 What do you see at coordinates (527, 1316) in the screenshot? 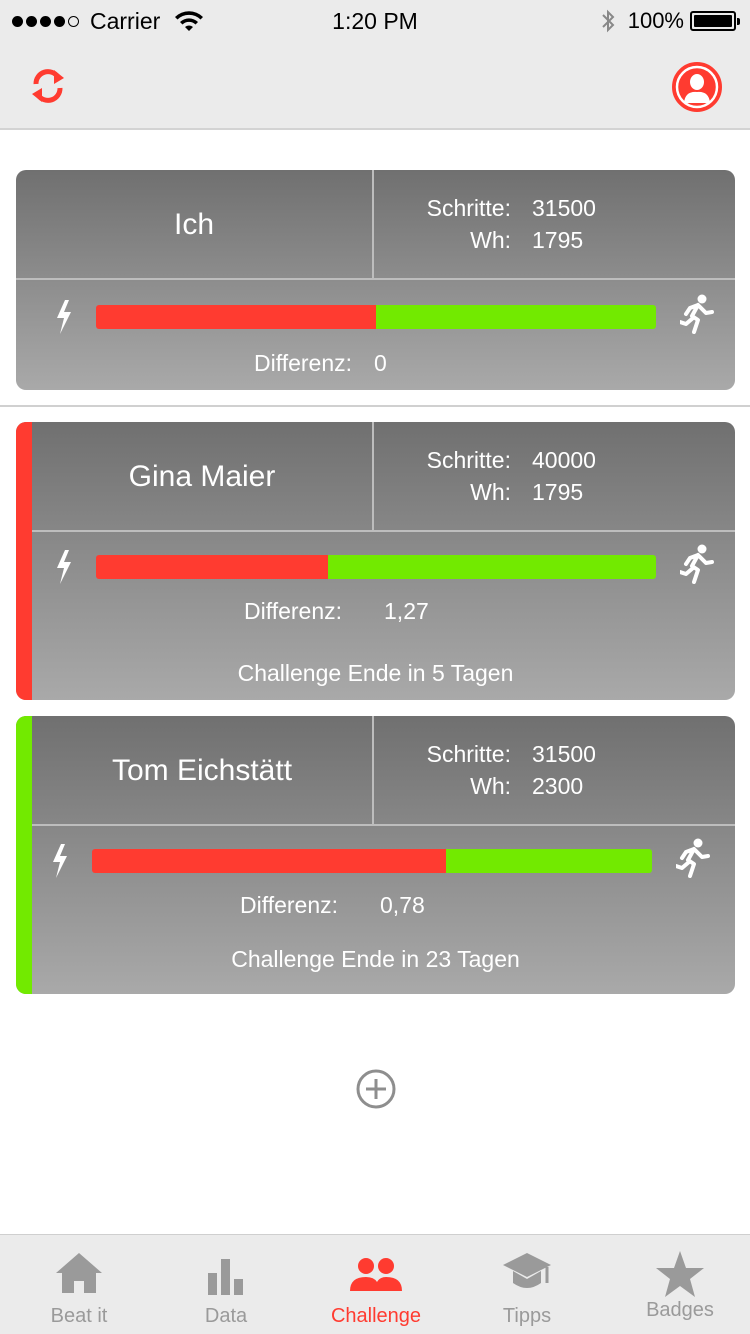
I see `tab-label: Tipps` at bounding box center [527, 1316].